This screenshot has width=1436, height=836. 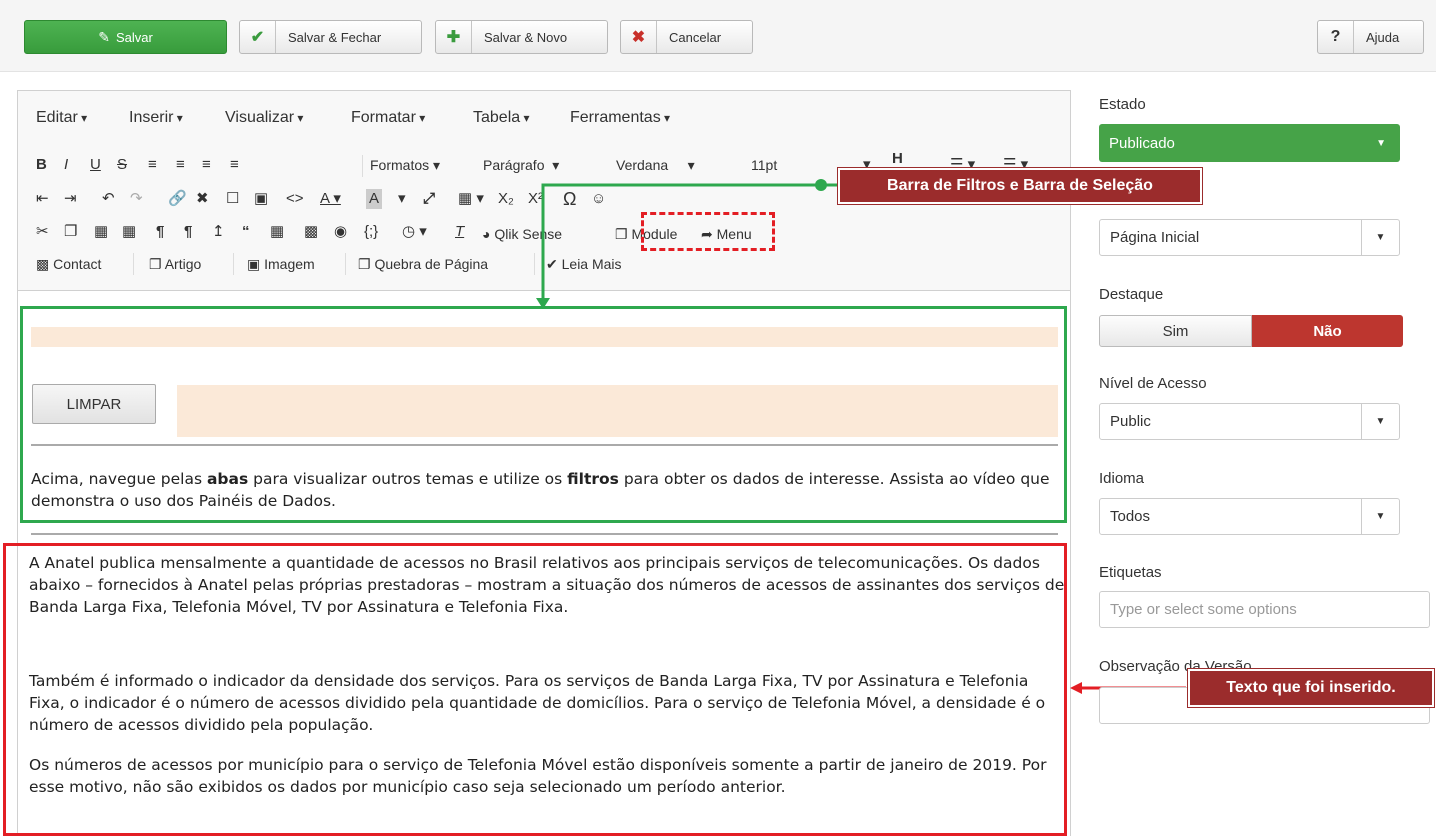 What do you see at coordinates (1249, 237) in the screenshot?
I see `pagina-select: Página Inicial ▼` at bounding box center [1249, 237].